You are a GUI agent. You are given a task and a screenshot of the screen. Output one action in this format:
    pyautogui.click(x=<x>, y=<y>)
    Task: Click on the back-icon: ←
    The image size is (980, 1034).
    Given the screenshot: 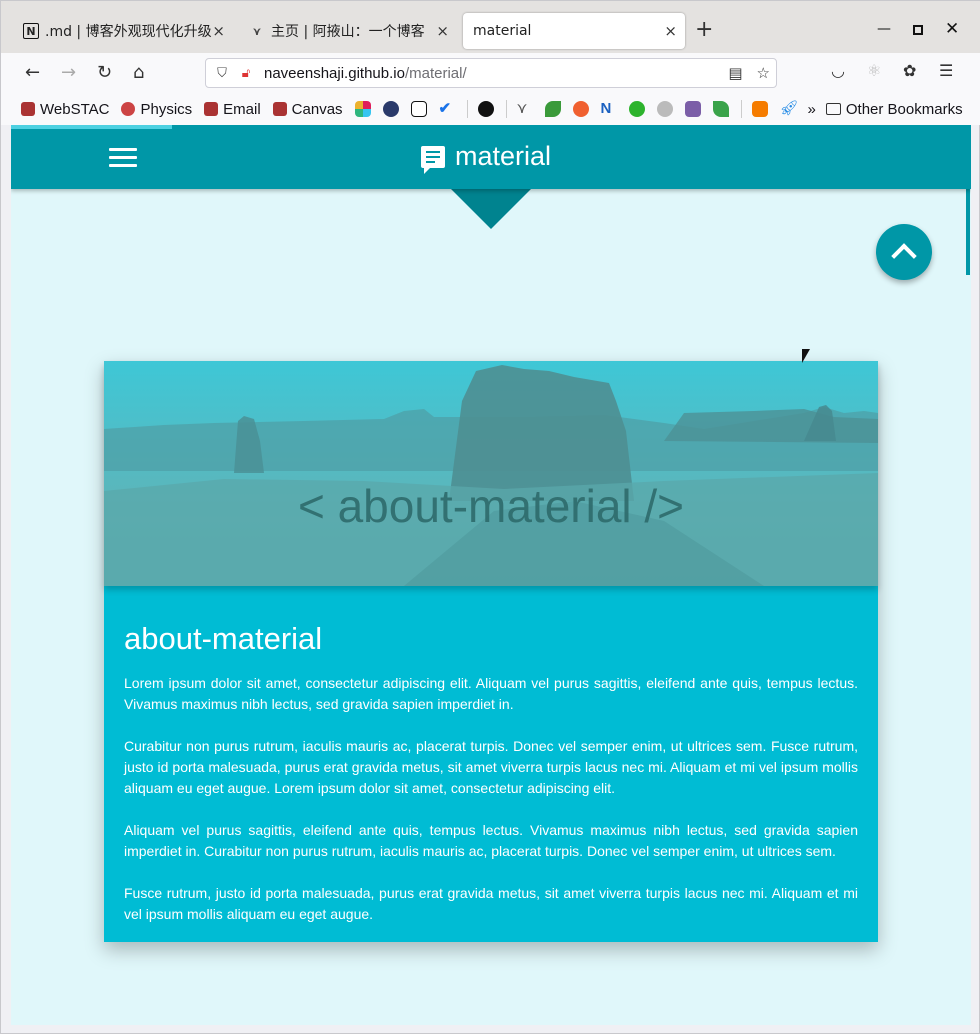 What is the action you would take?
    pyautogui.click(x=32, y=73)
    